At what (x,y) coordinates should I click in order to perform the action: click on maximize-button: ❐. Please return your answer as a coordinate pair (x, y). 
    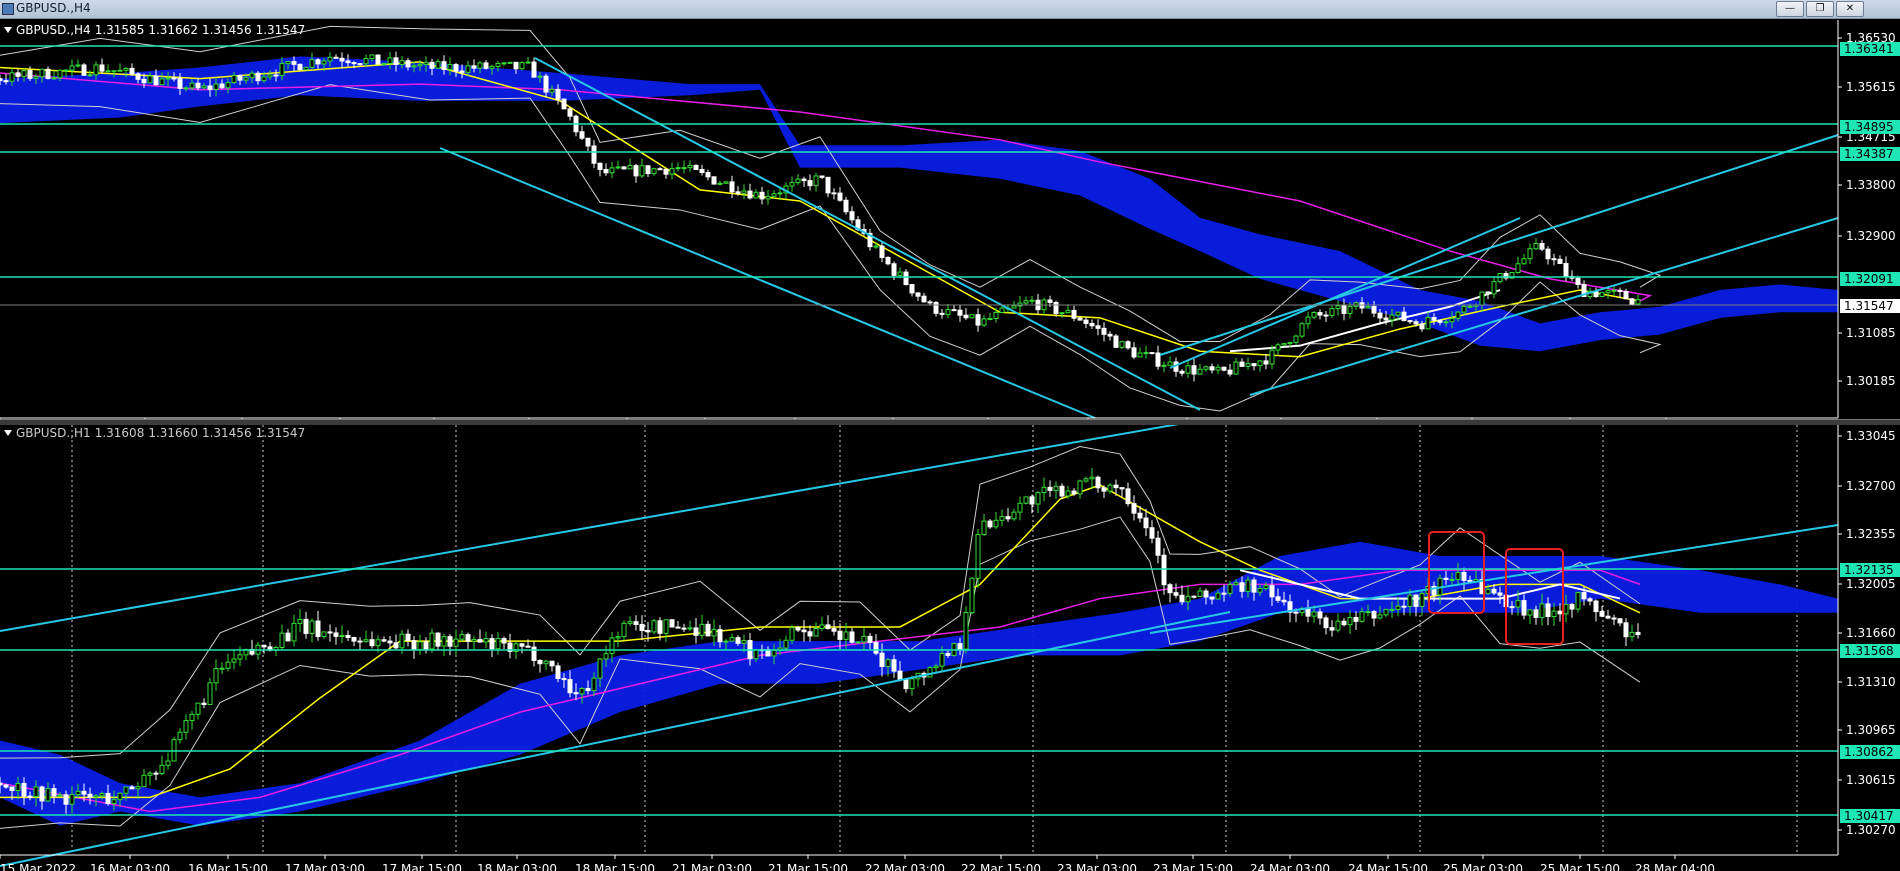
    Looking at the image, I should click on (1820, 9).